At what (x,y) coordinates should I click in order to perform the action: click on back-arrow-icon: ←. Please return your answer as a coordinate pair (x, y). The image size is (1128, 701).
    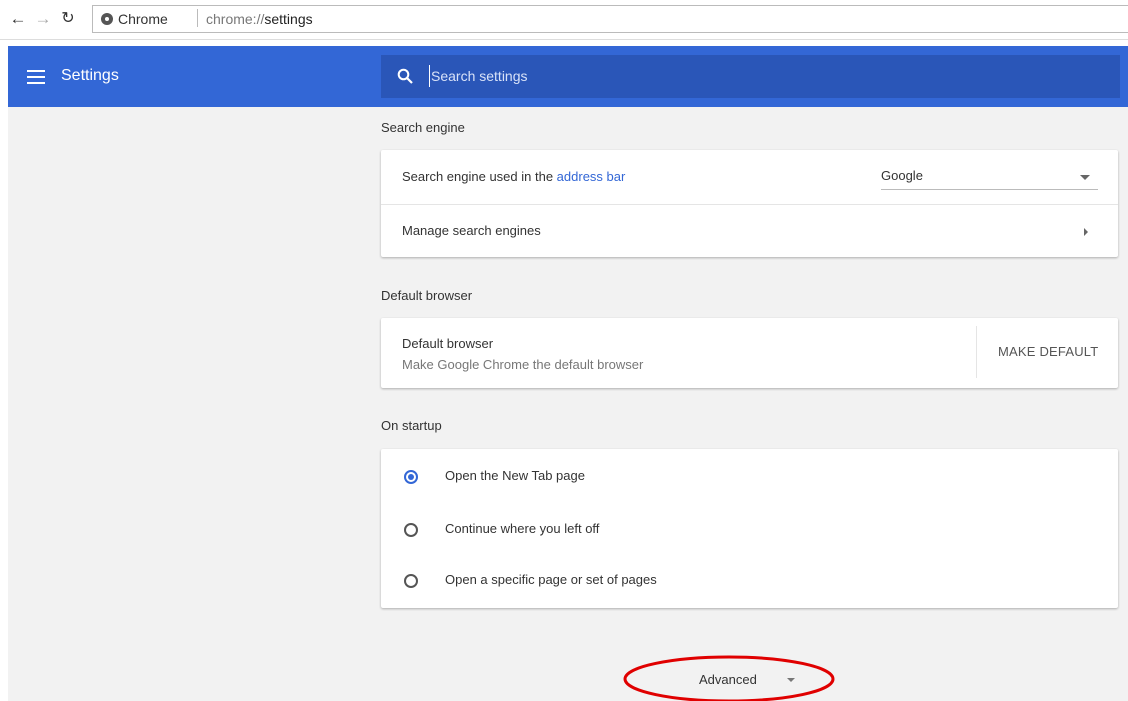
    Looking at the image, I should click on (18, 19).